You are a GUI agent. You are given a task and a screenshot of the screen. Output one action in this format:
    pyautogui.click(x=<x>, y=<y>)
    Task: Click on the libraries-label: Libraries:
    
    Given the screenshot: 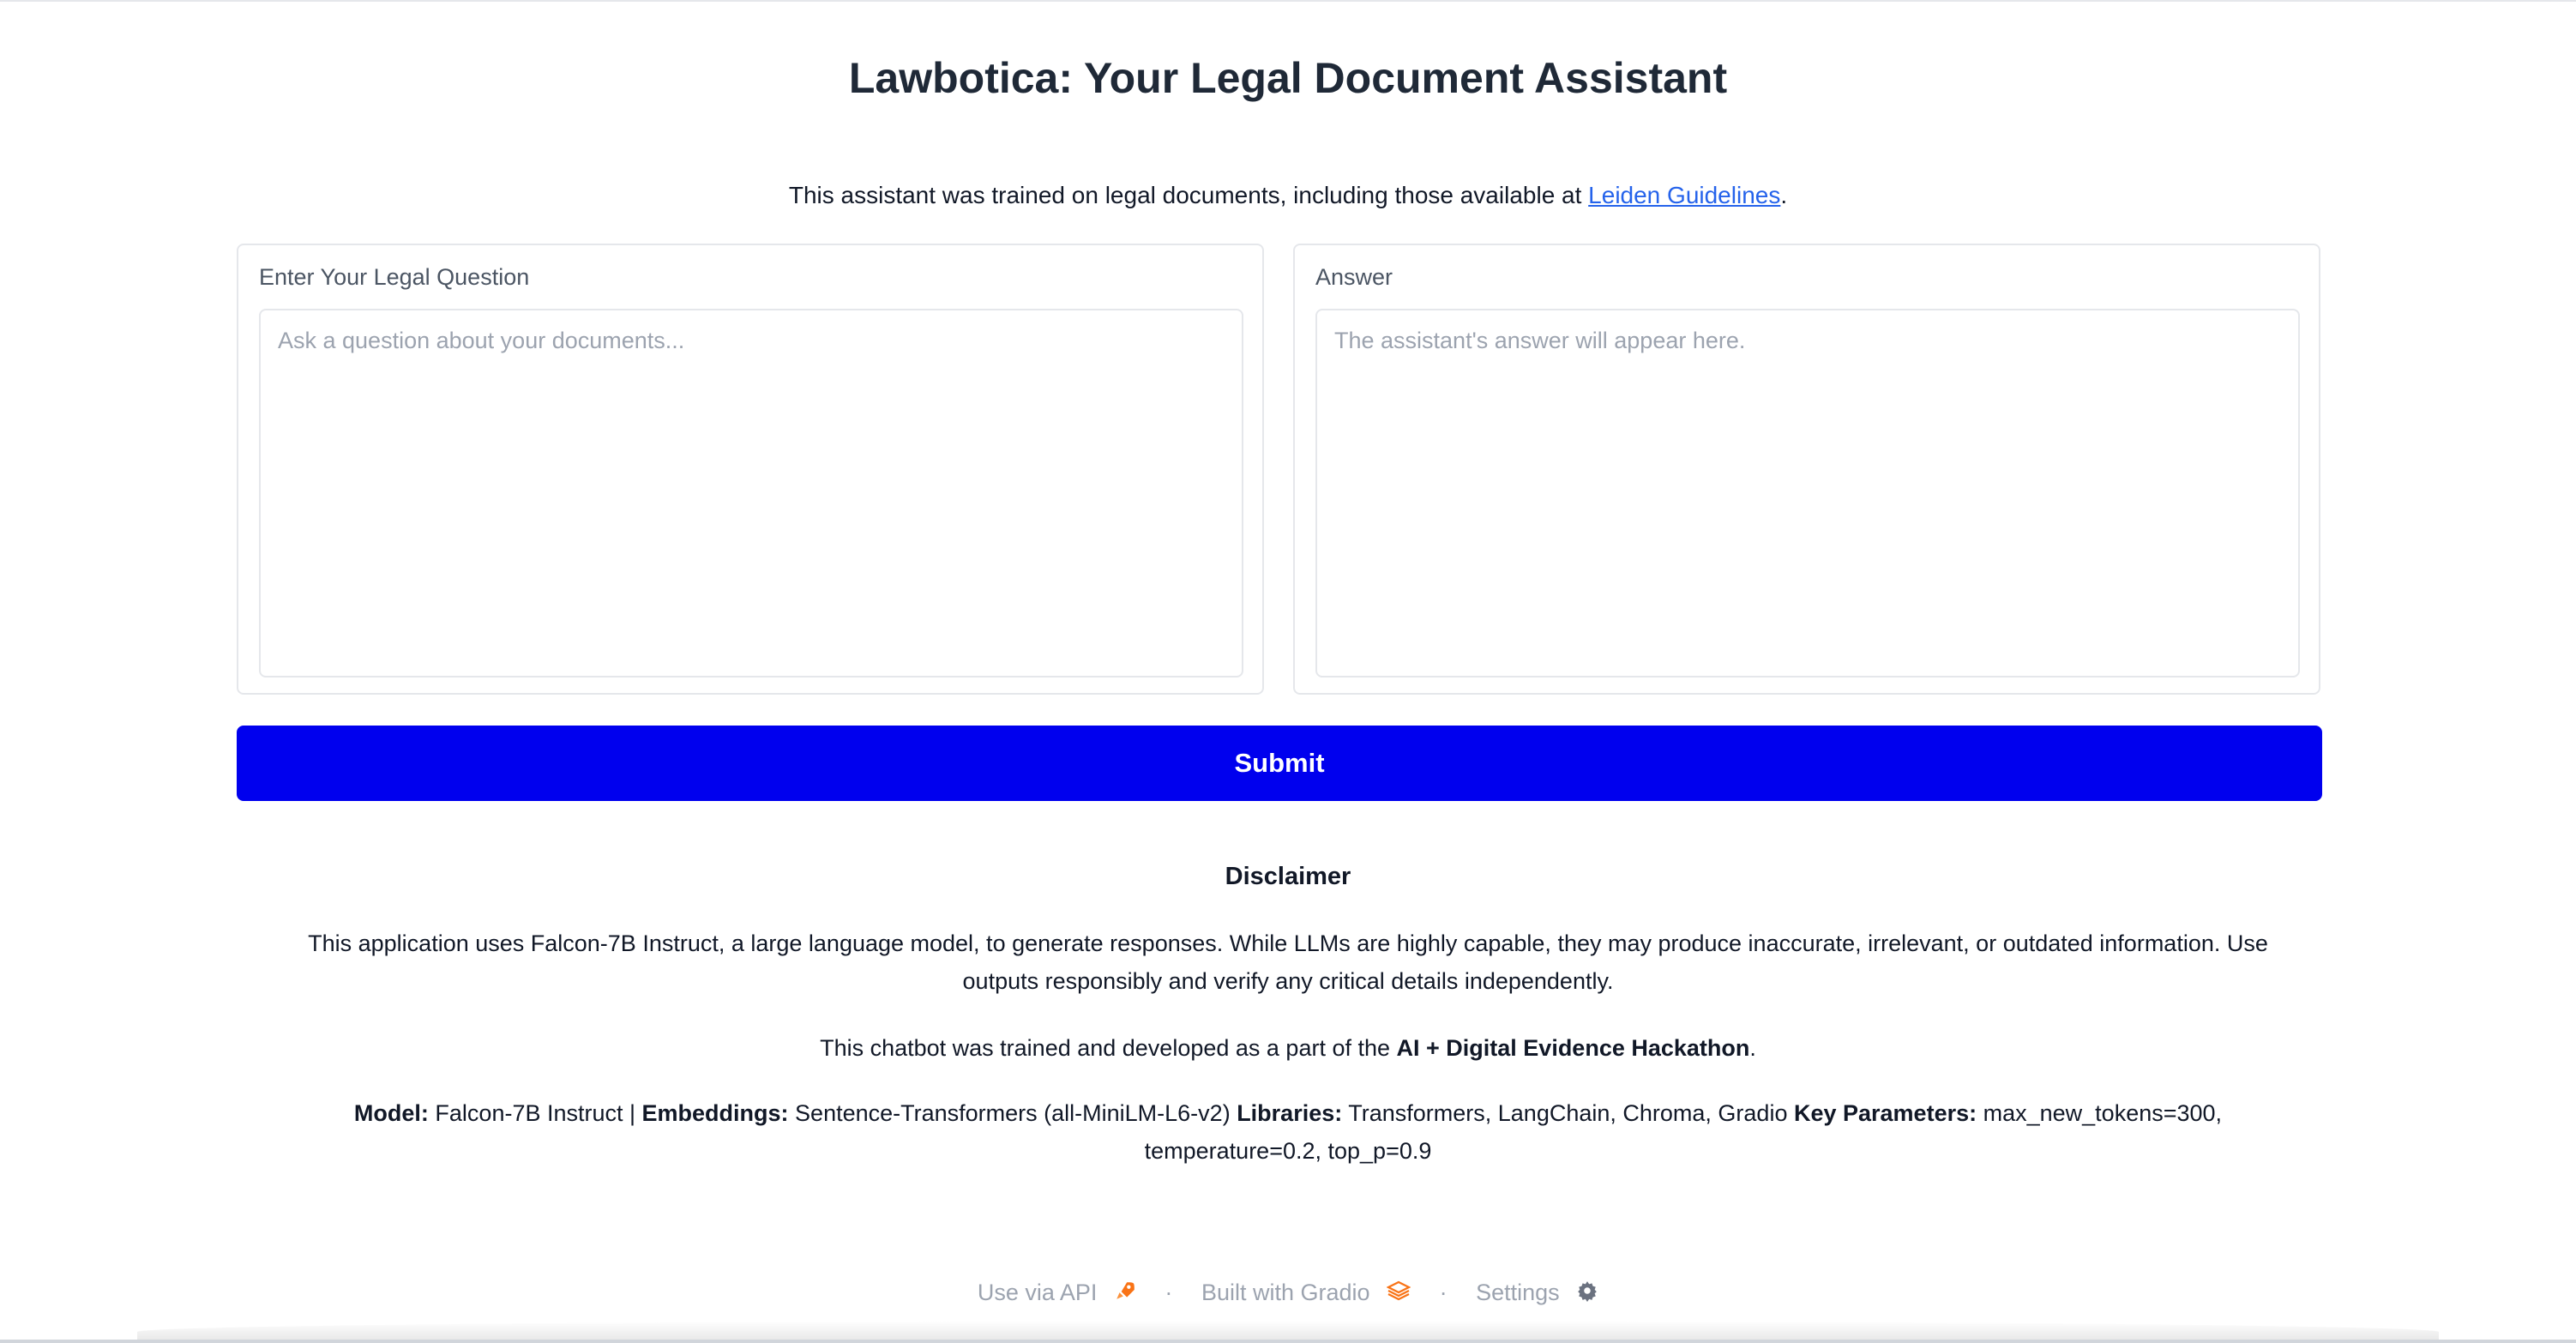 What is the action you would take?
    pyautogui.click(x=1290, y=1113)
    